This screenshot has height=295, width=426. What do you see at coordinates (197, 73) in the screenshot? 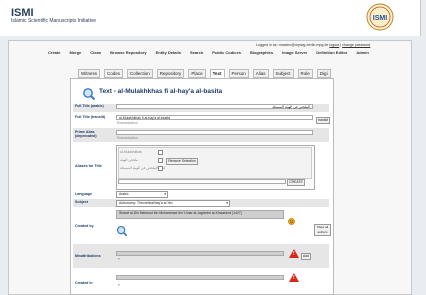
I see `tab-place: Place` at bounding box center [197, 73].